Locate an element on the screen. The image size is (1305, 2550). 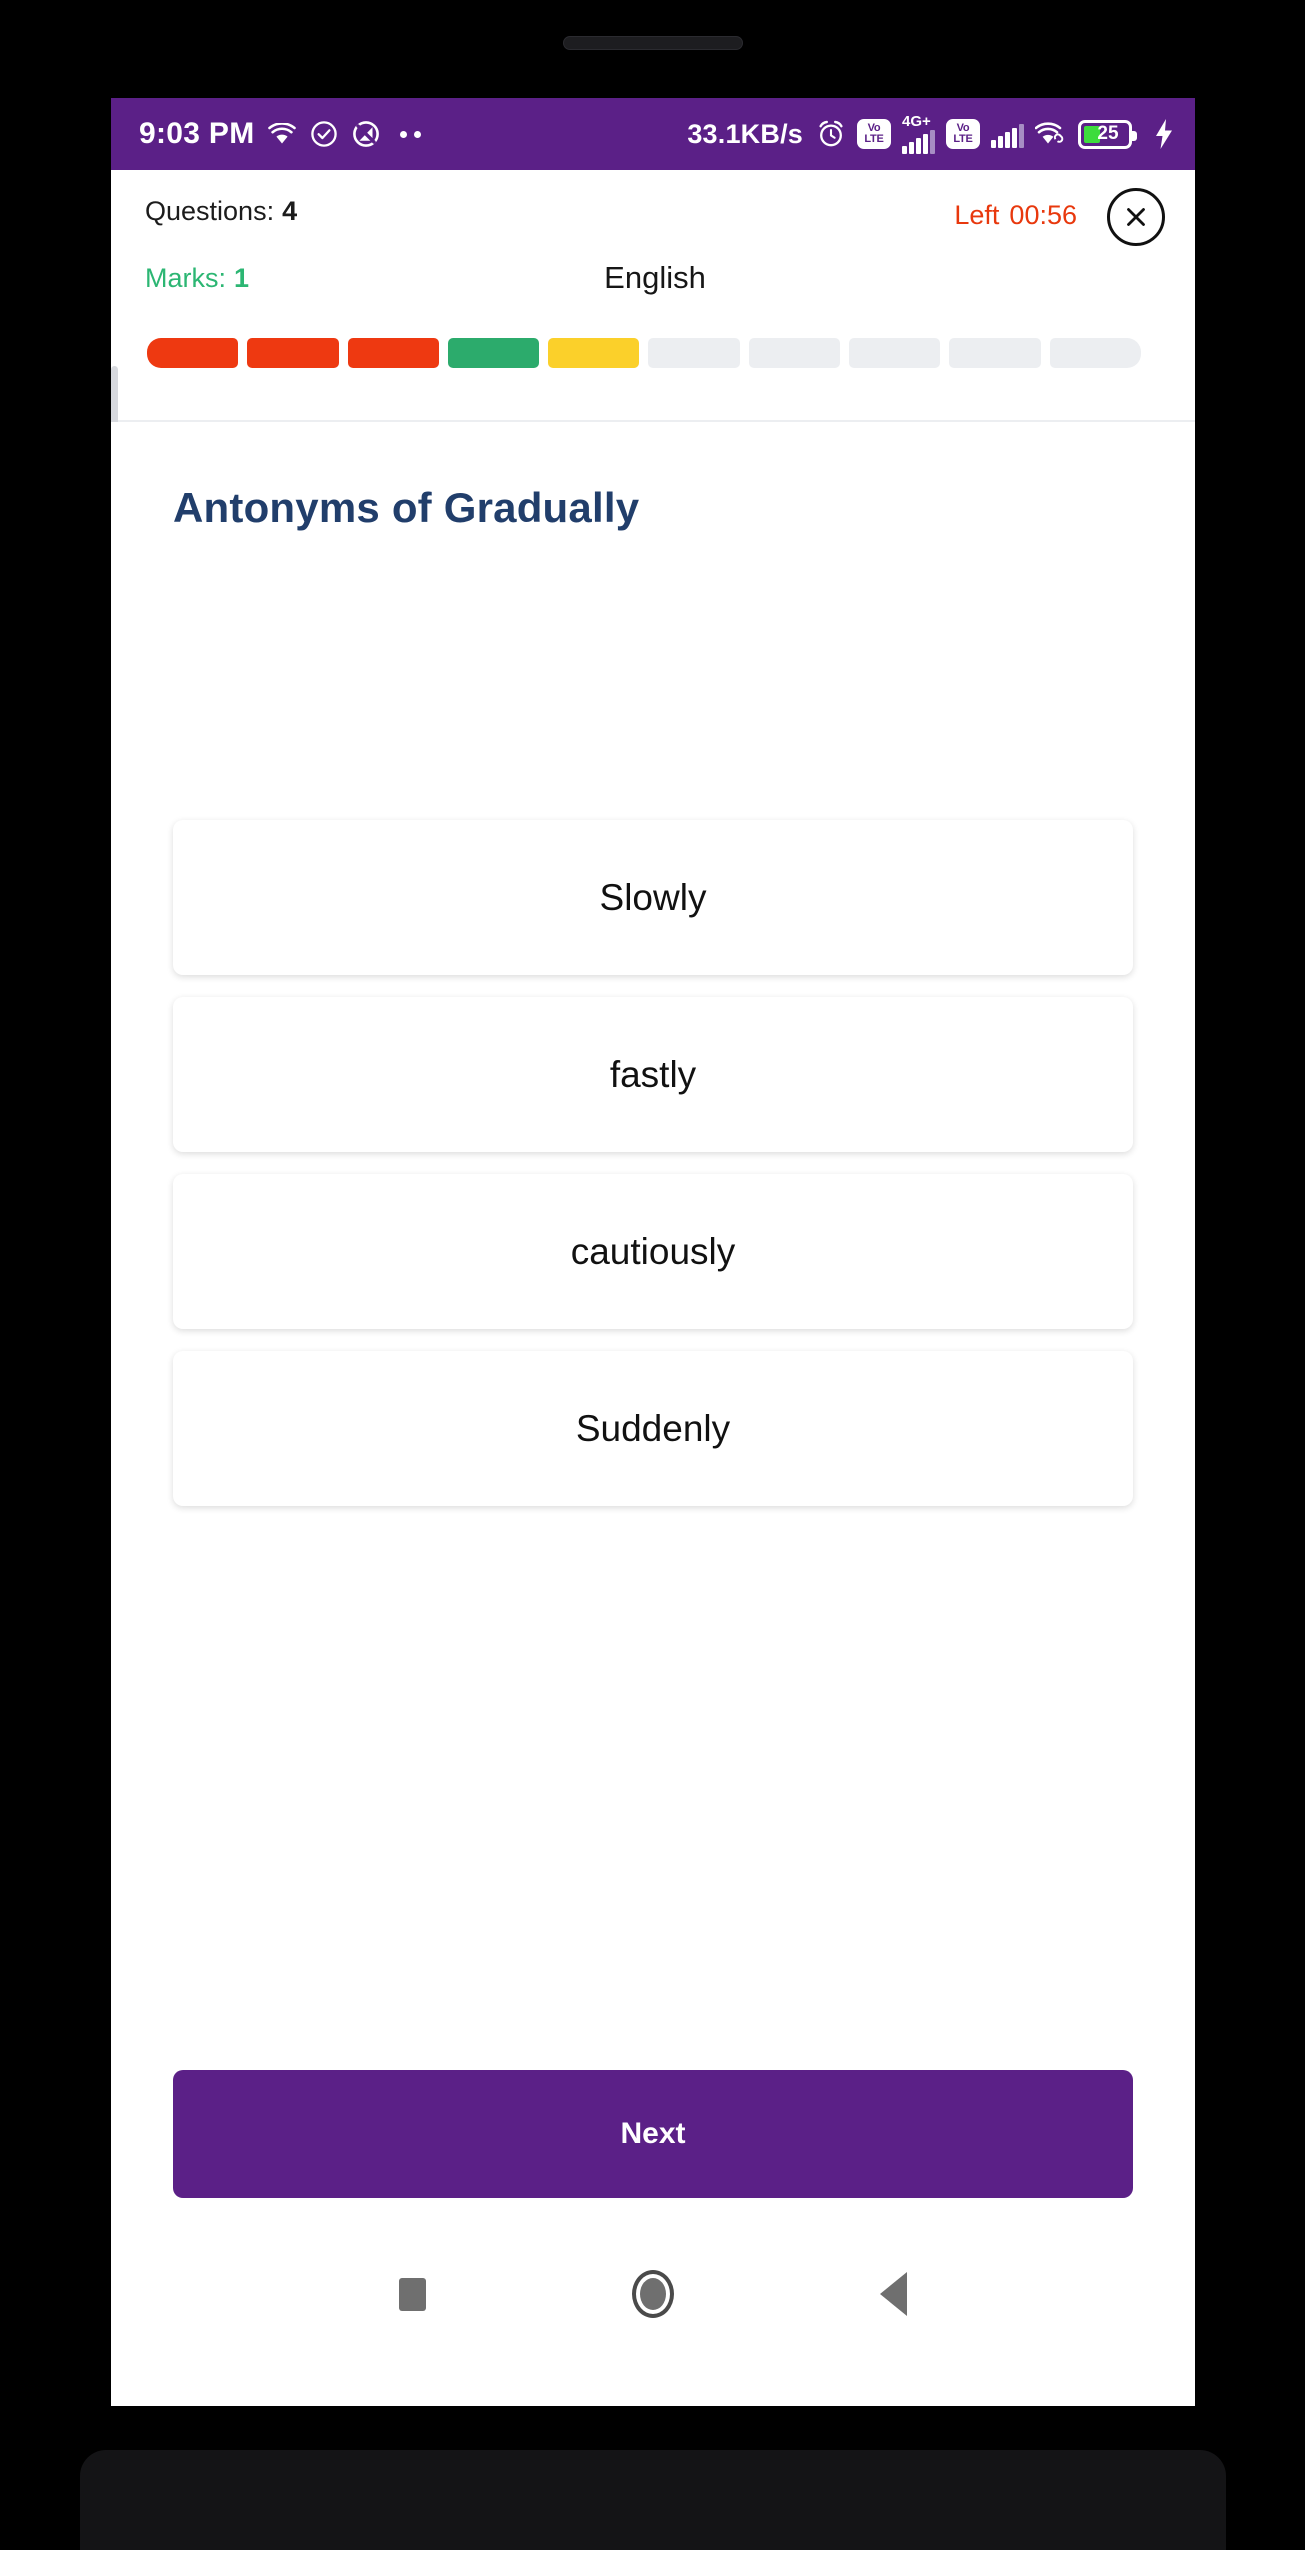
answer-option-label: Suddenly is located at coordinates (653, 1428).